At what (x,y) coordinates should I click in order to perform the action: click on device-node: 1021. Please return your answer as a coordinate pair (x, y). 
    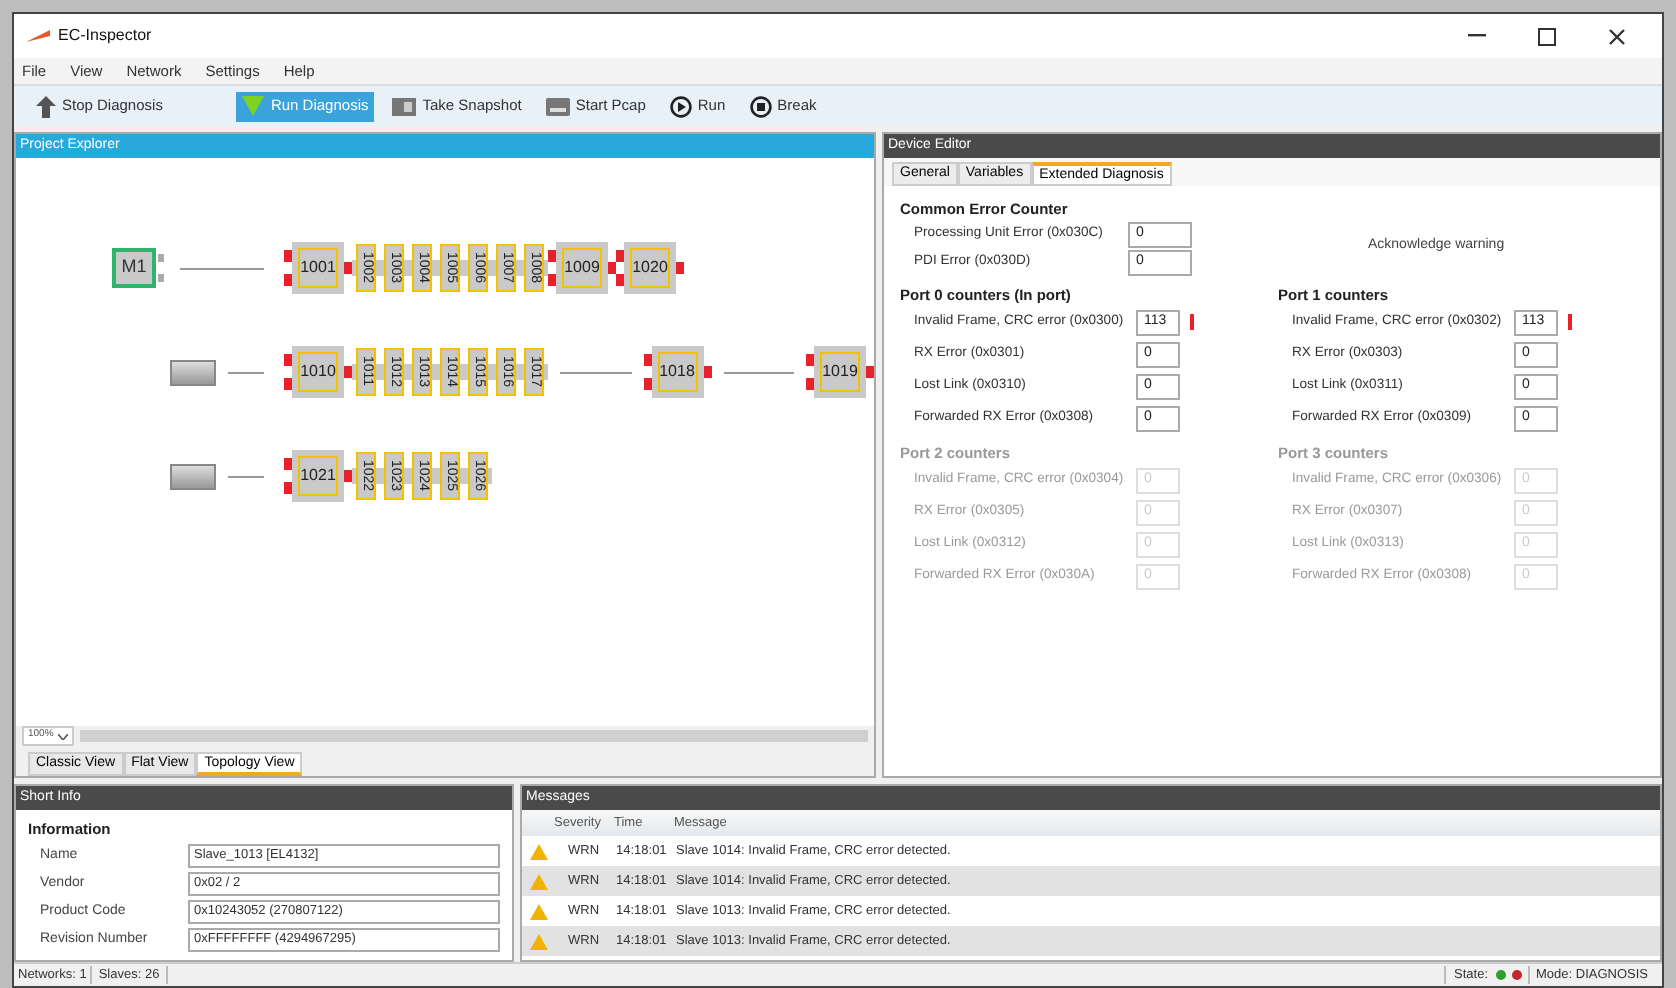
    Looking at the image, I should click on (318, 476).